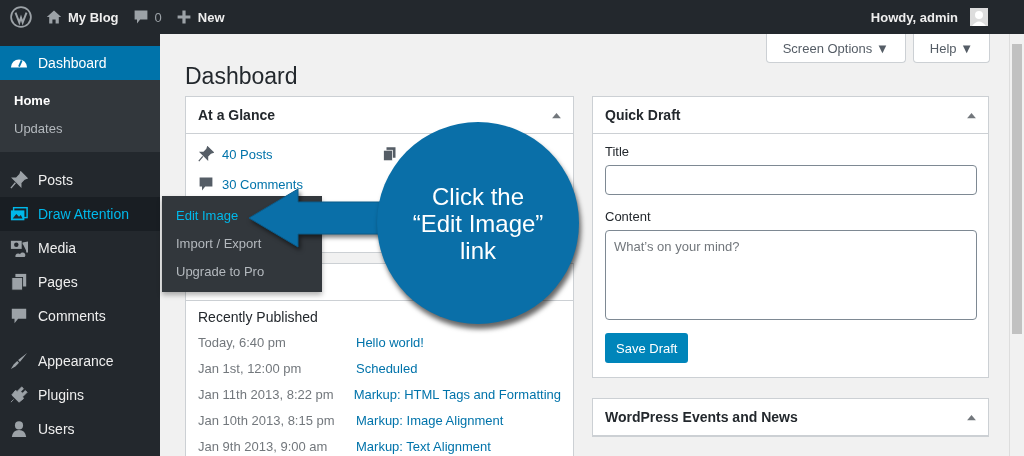 This screenshot has width=1024, height=456. I want to click on menu-item: Media, so click(80, 248).